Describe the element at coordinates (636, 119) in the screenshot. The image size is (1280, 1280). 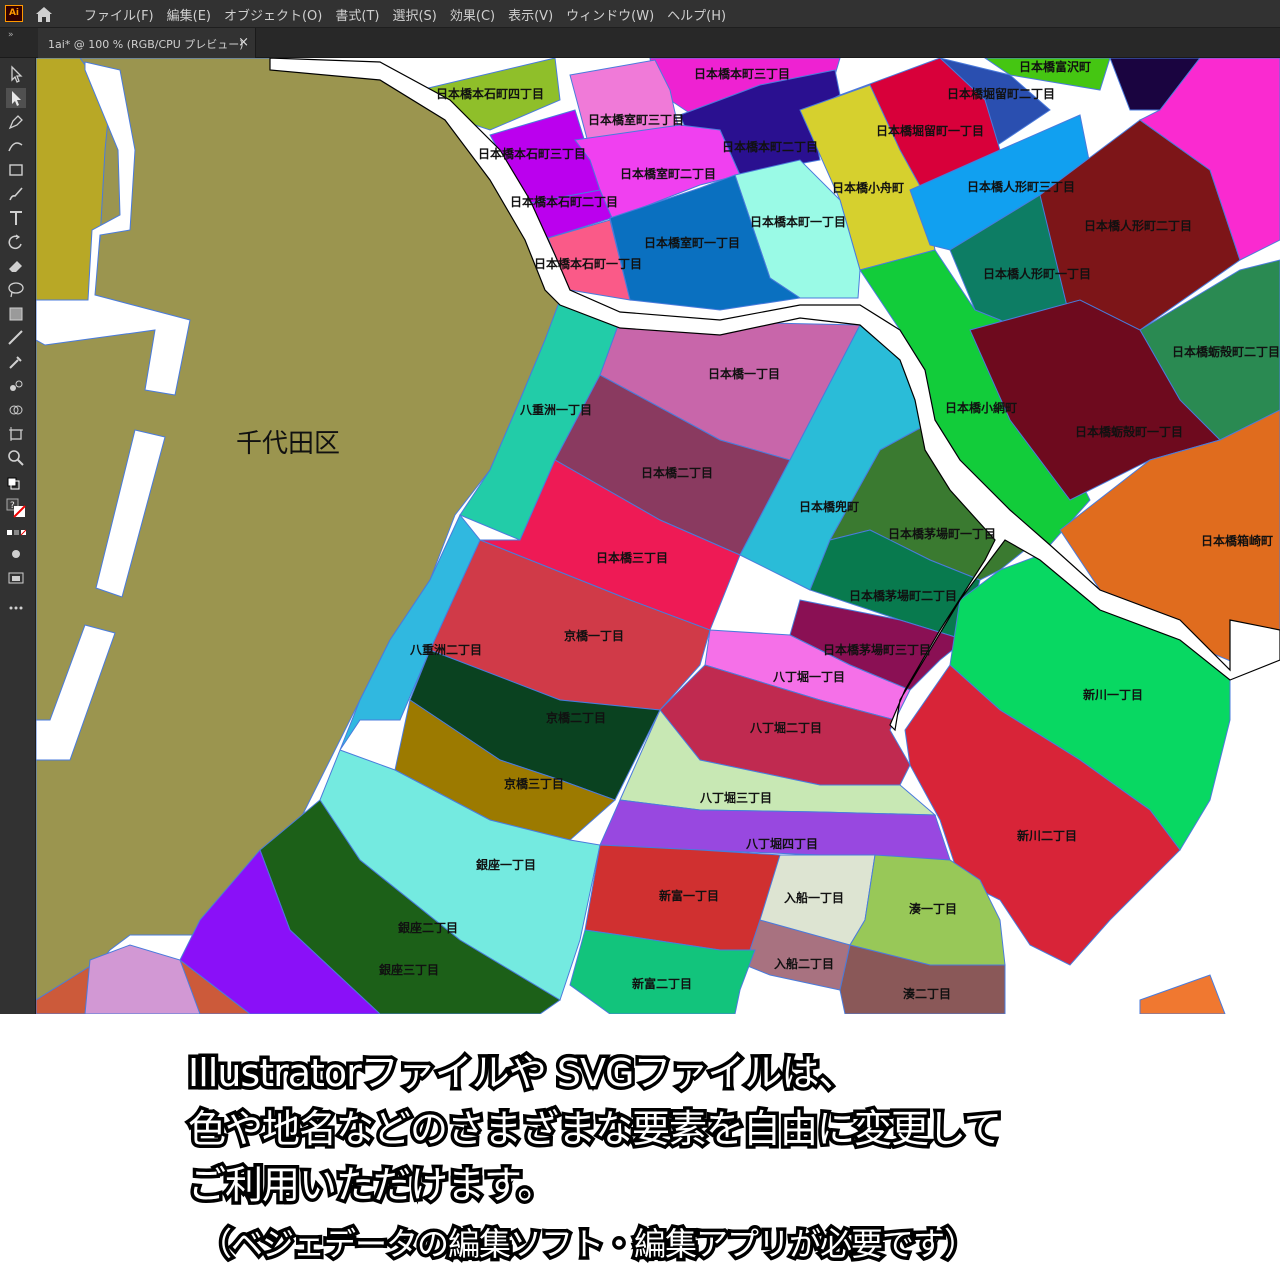
I see `area-label-4: 日本橋室町三丁目` at that location.